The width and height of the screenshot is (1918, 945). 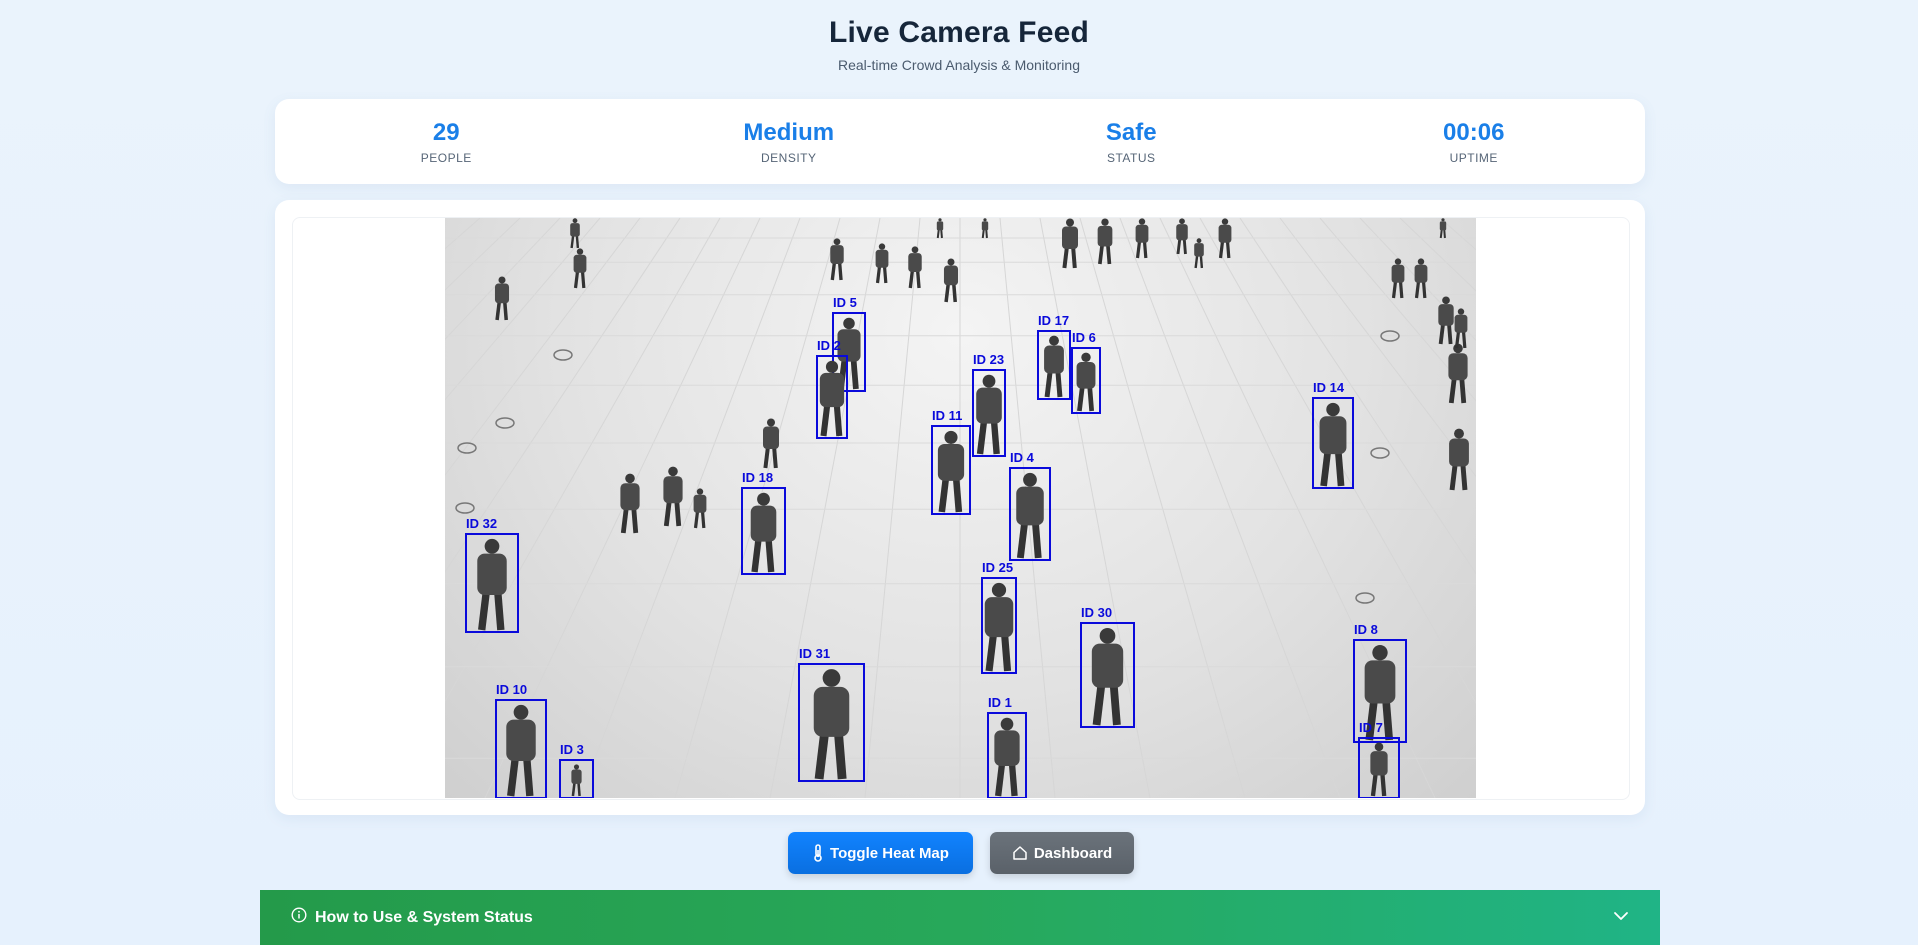 I want to click on thermometer-icon, so click(x=818, y=853).